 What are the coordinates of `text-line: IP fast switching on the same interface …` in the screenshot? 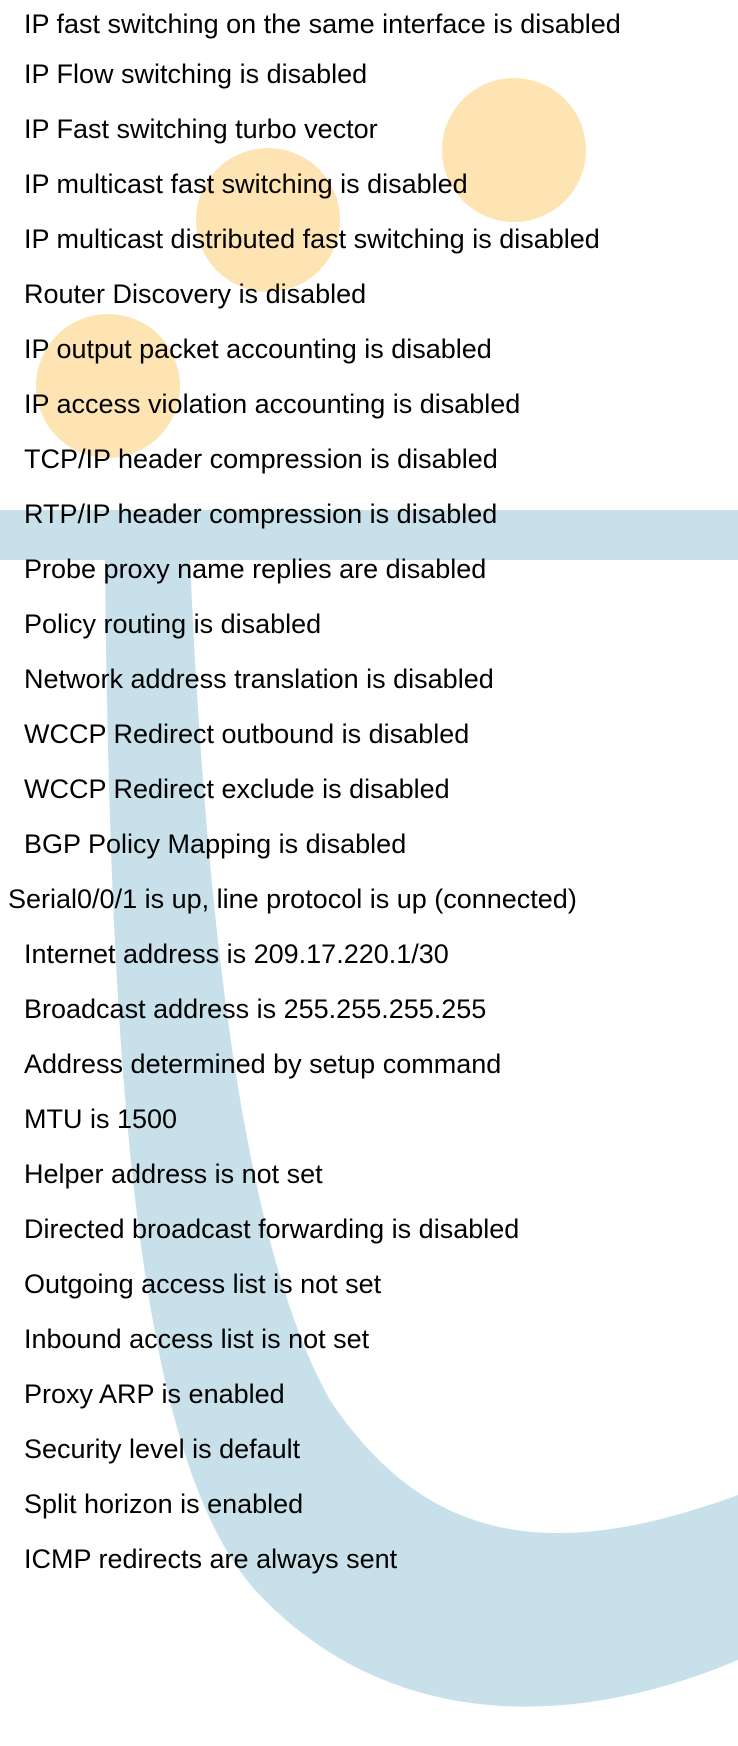 It's located at (322, 24).